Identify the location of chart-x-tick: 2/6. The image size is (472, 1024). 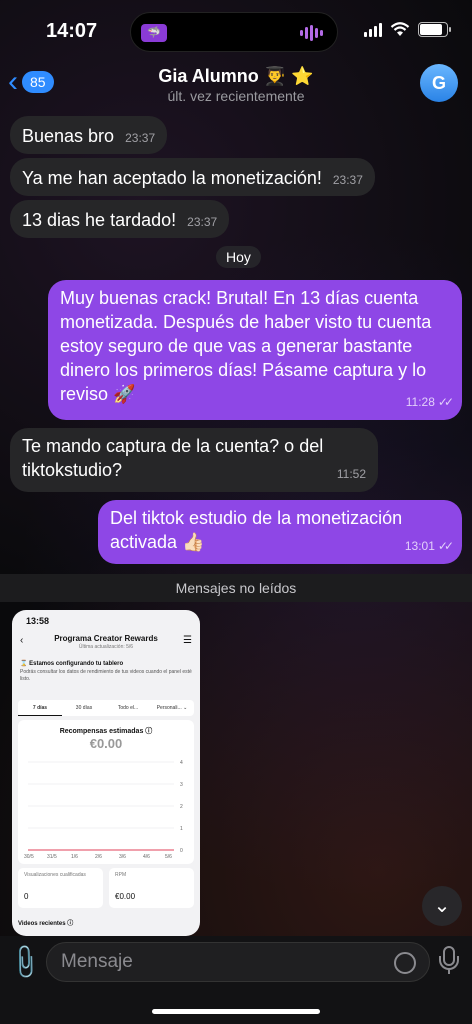
(98, 857).